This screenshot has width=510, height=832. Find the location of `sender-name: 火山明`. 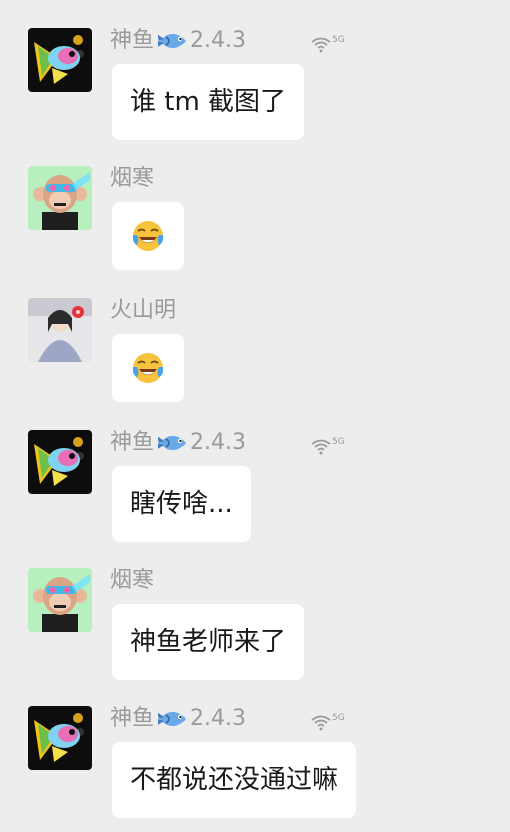

sender-name: 火山明 is located at coordinates (143, 311).